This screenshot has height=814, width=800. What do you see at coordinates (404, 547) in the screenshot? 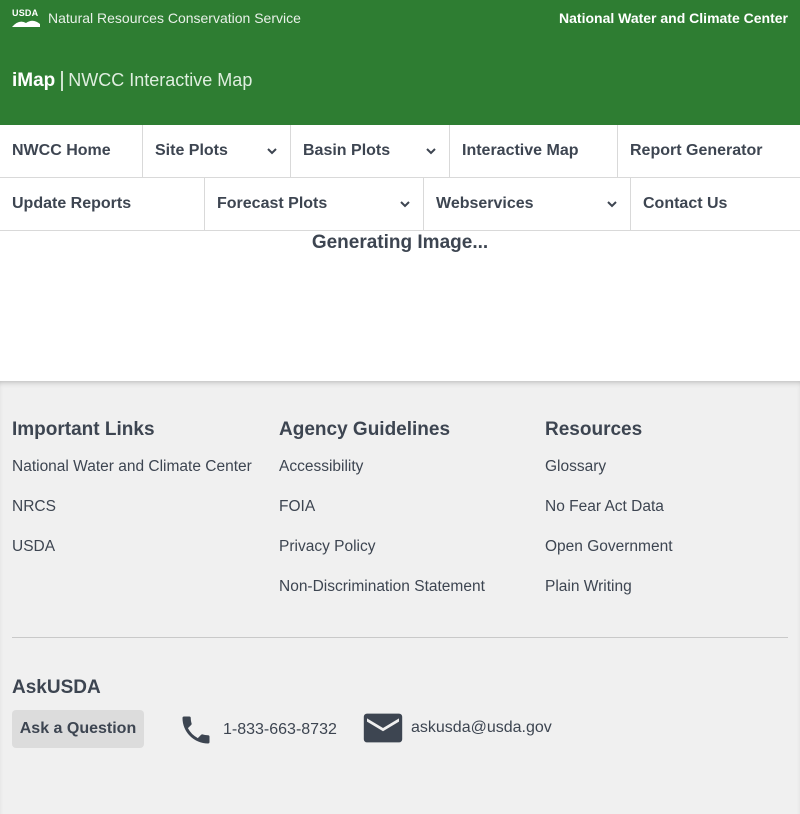
I see `footer-link-privacy-policy: Privacy Policy` at bounding box center [404, 547].